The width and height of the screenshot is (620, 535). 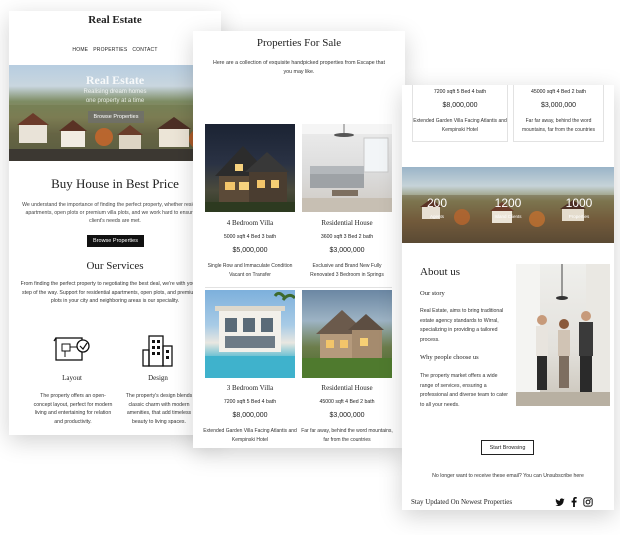 I want to click on brand-logo: Real Estate, so click(x=115, y=20).